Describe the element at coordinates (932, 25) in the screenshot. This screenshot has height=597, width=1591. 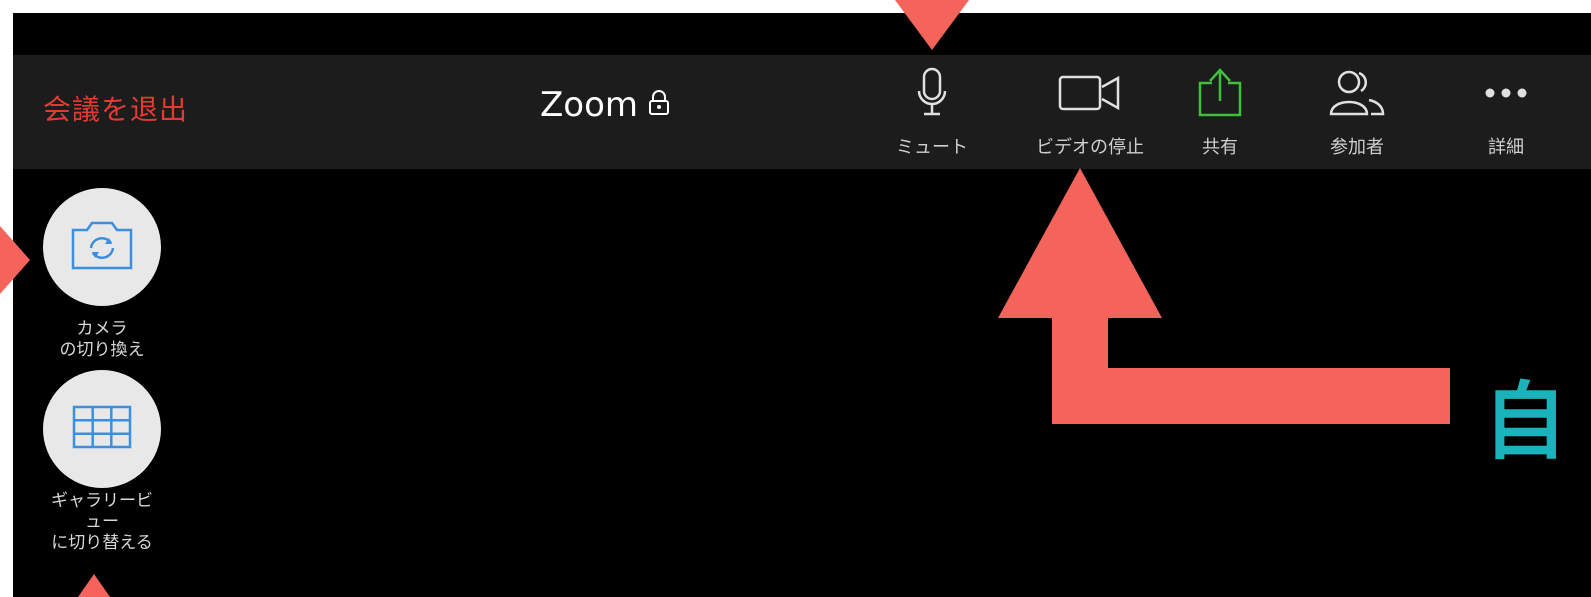
I see `top-arrow` at that location.